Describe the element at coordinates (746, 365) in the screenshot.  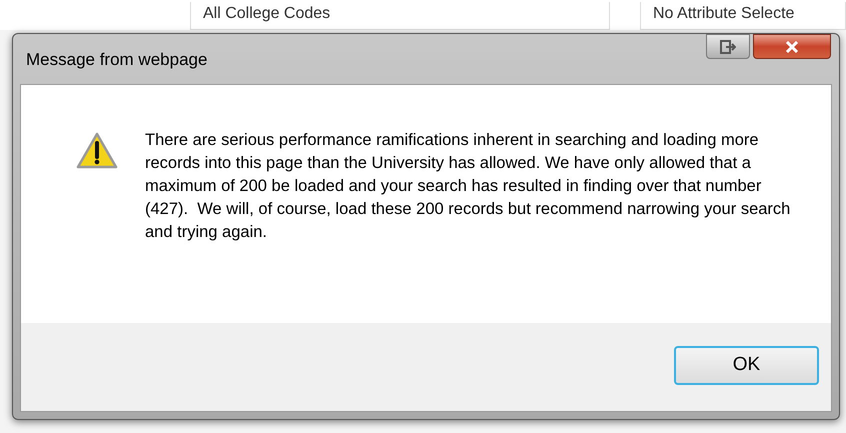
I see `ok-button: OK` at that location.